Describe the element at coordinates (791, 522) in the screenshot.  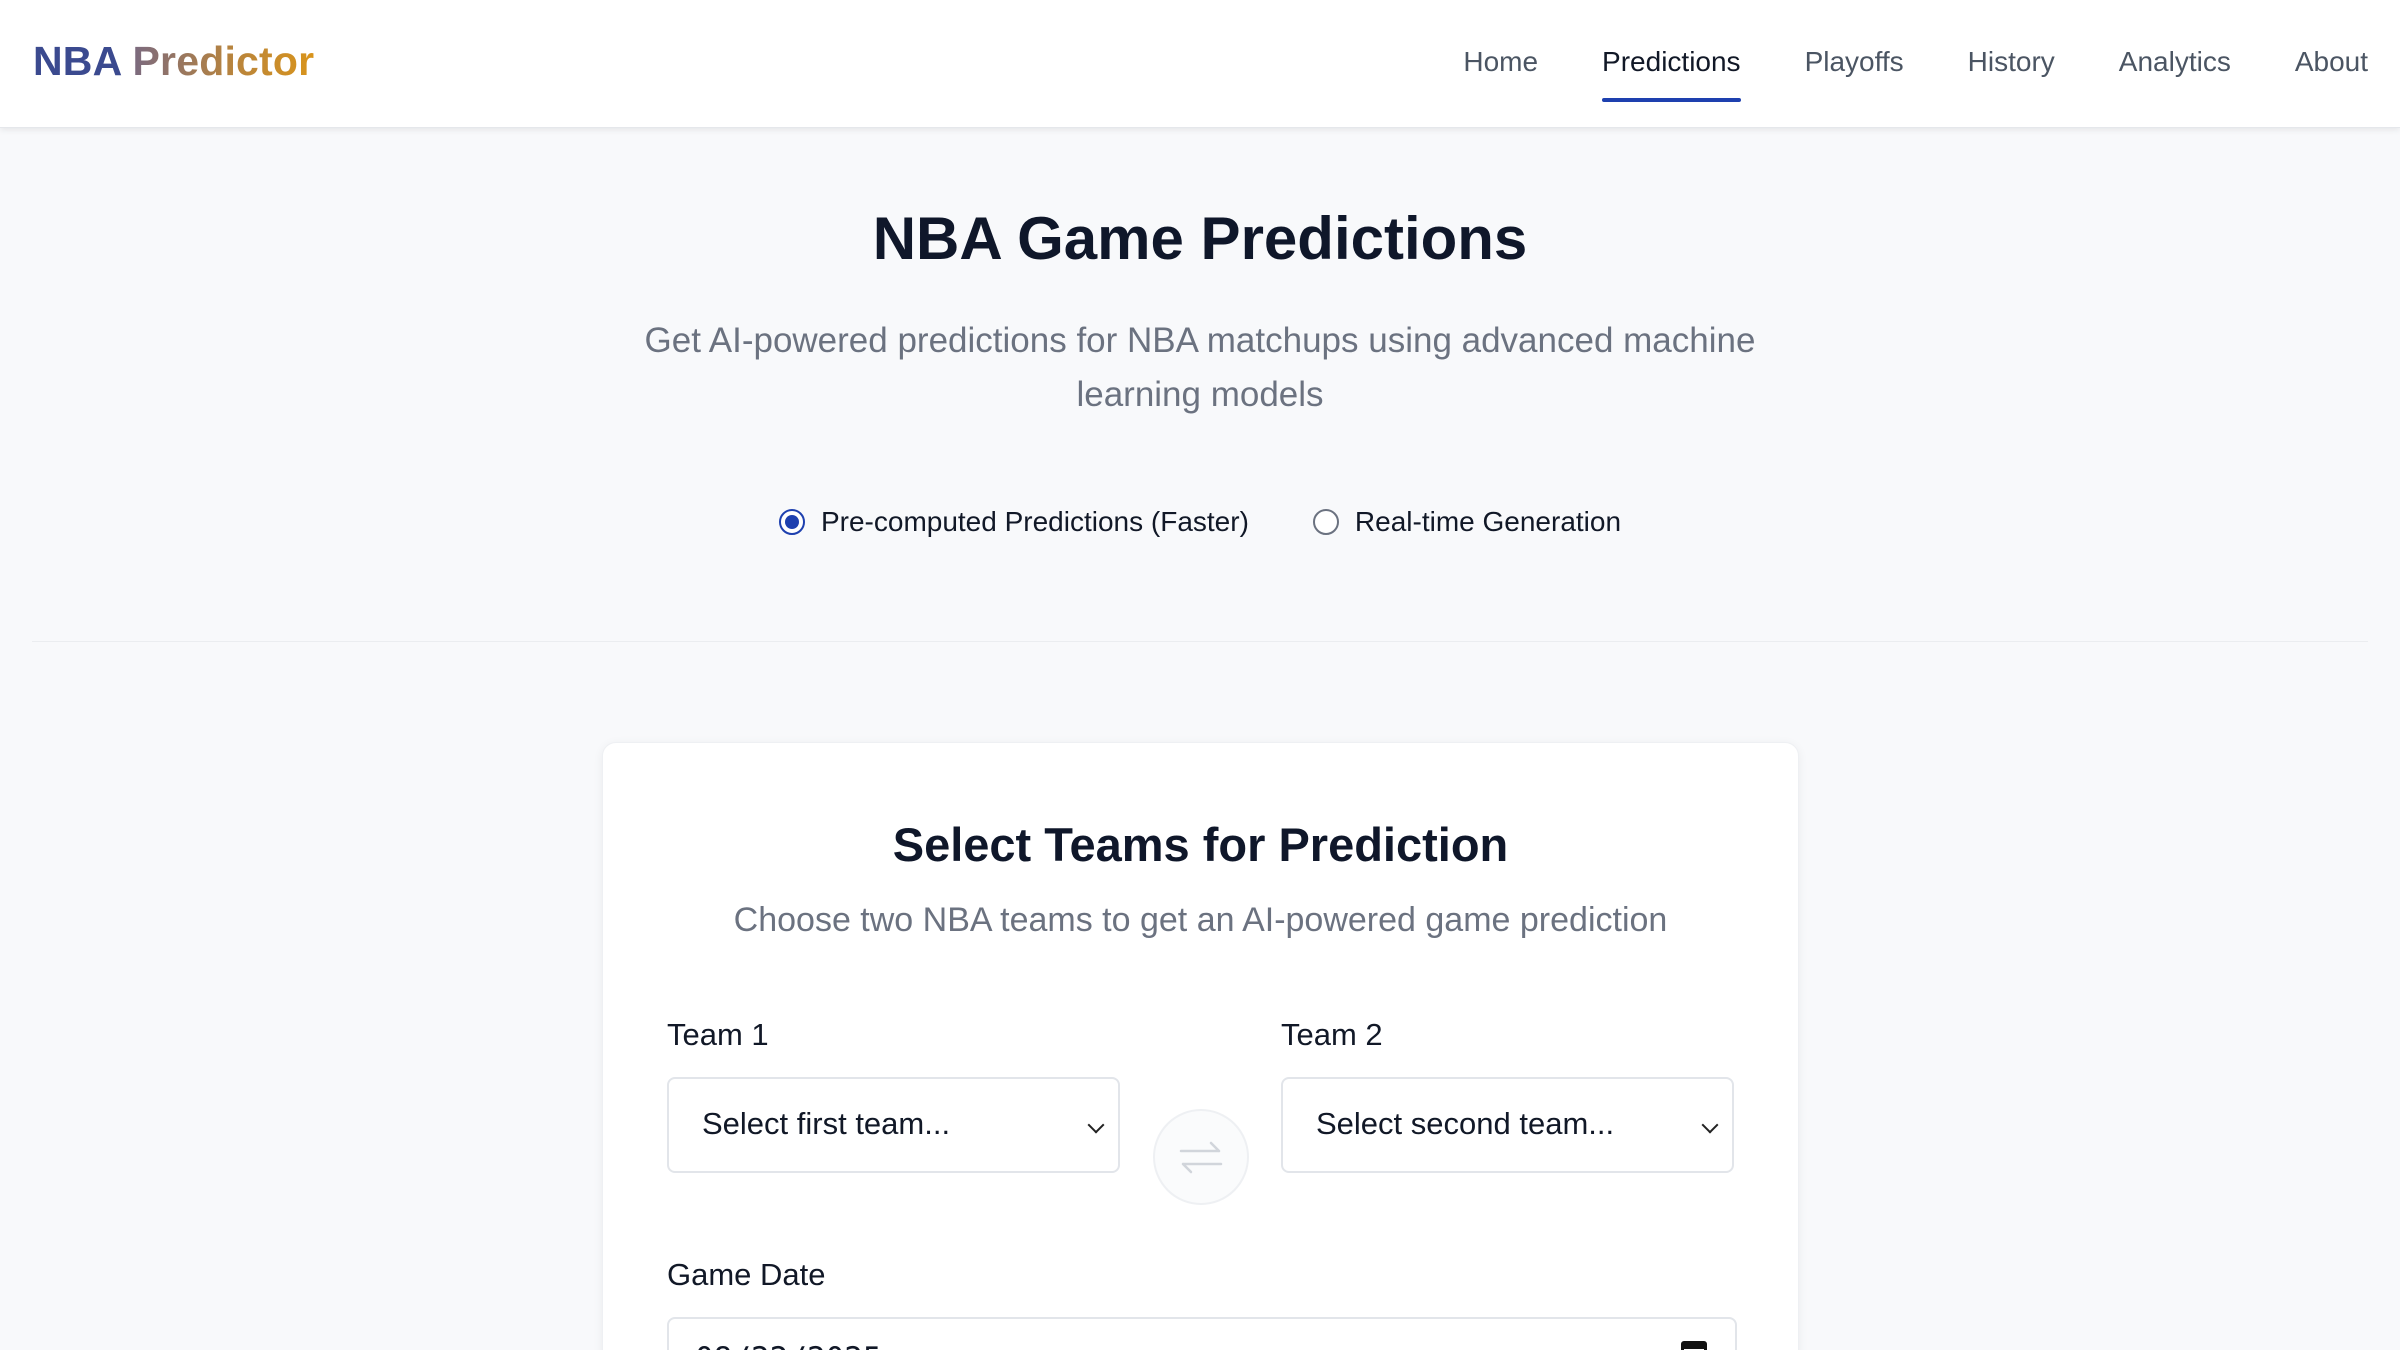
I see `precomputed-radio` at that location.